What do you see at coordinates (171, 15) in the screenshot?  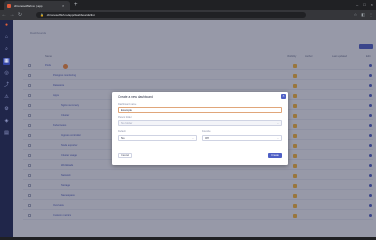 I see `url-field: 🔒 chronosoffish.io/app/dashboards/list` at bounding box center [171, 15].